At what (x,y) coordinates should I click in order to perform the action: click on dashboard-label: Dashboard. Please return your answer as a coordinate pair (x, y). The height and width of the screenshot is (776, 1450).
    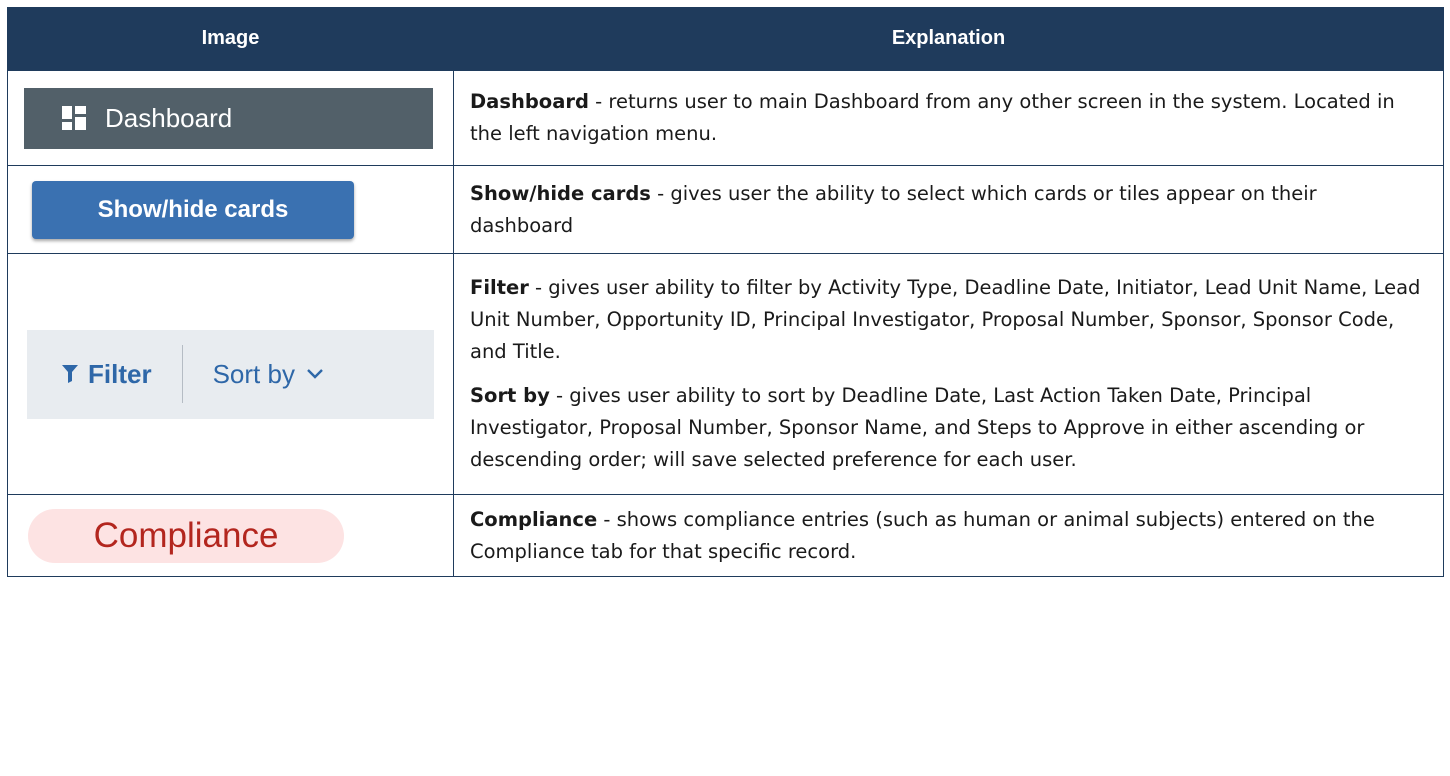
    Looking at the image, I should click on (169, 117).